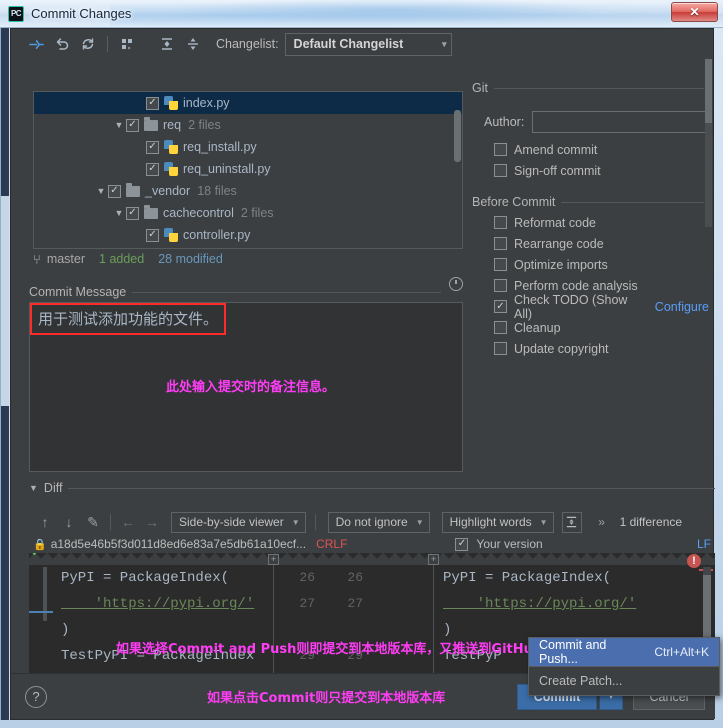 This screenshot has width=723, height=728. I want to click on sign-off-commit-checkbox, so click(500, 170).